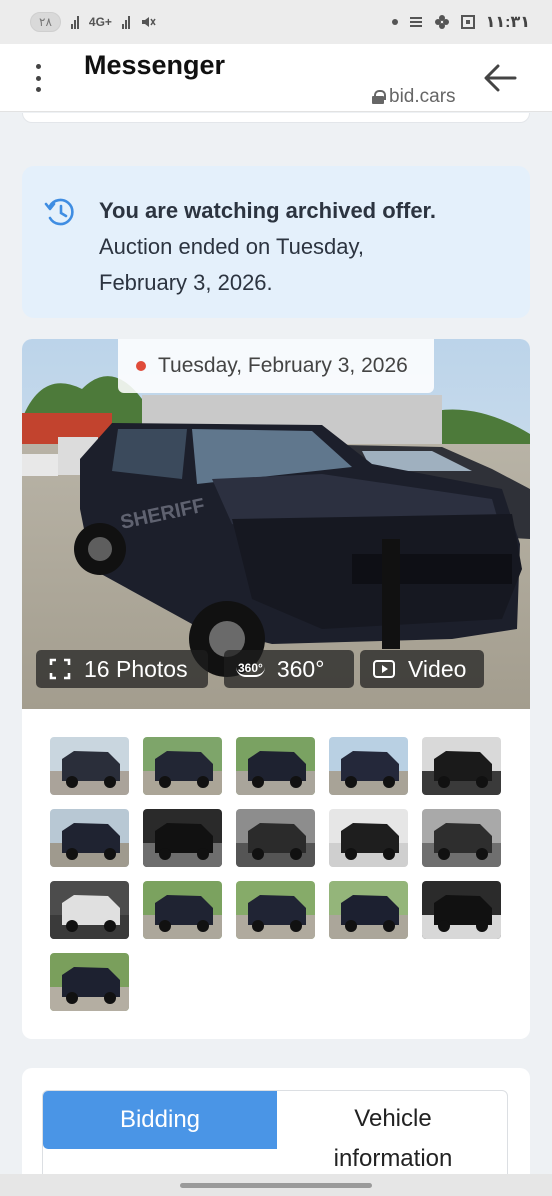  I want to click on live-dot, so click(141, 366).